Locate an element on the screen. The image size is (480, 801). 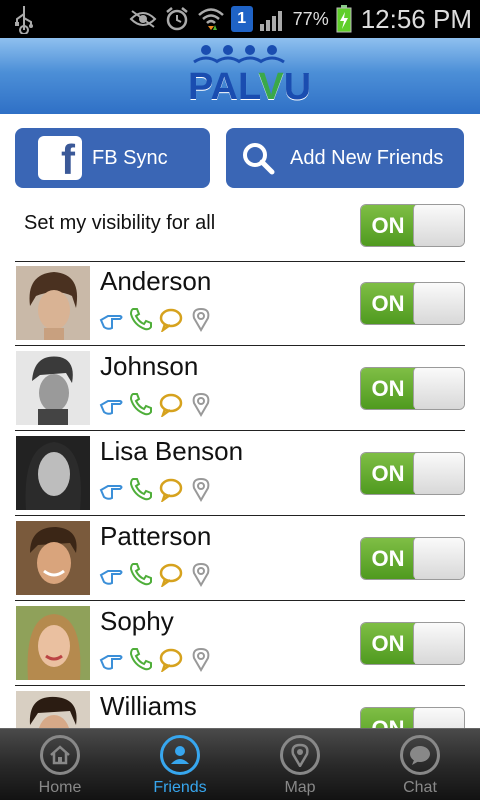
eye-icon is located at coordinates (143, 19).